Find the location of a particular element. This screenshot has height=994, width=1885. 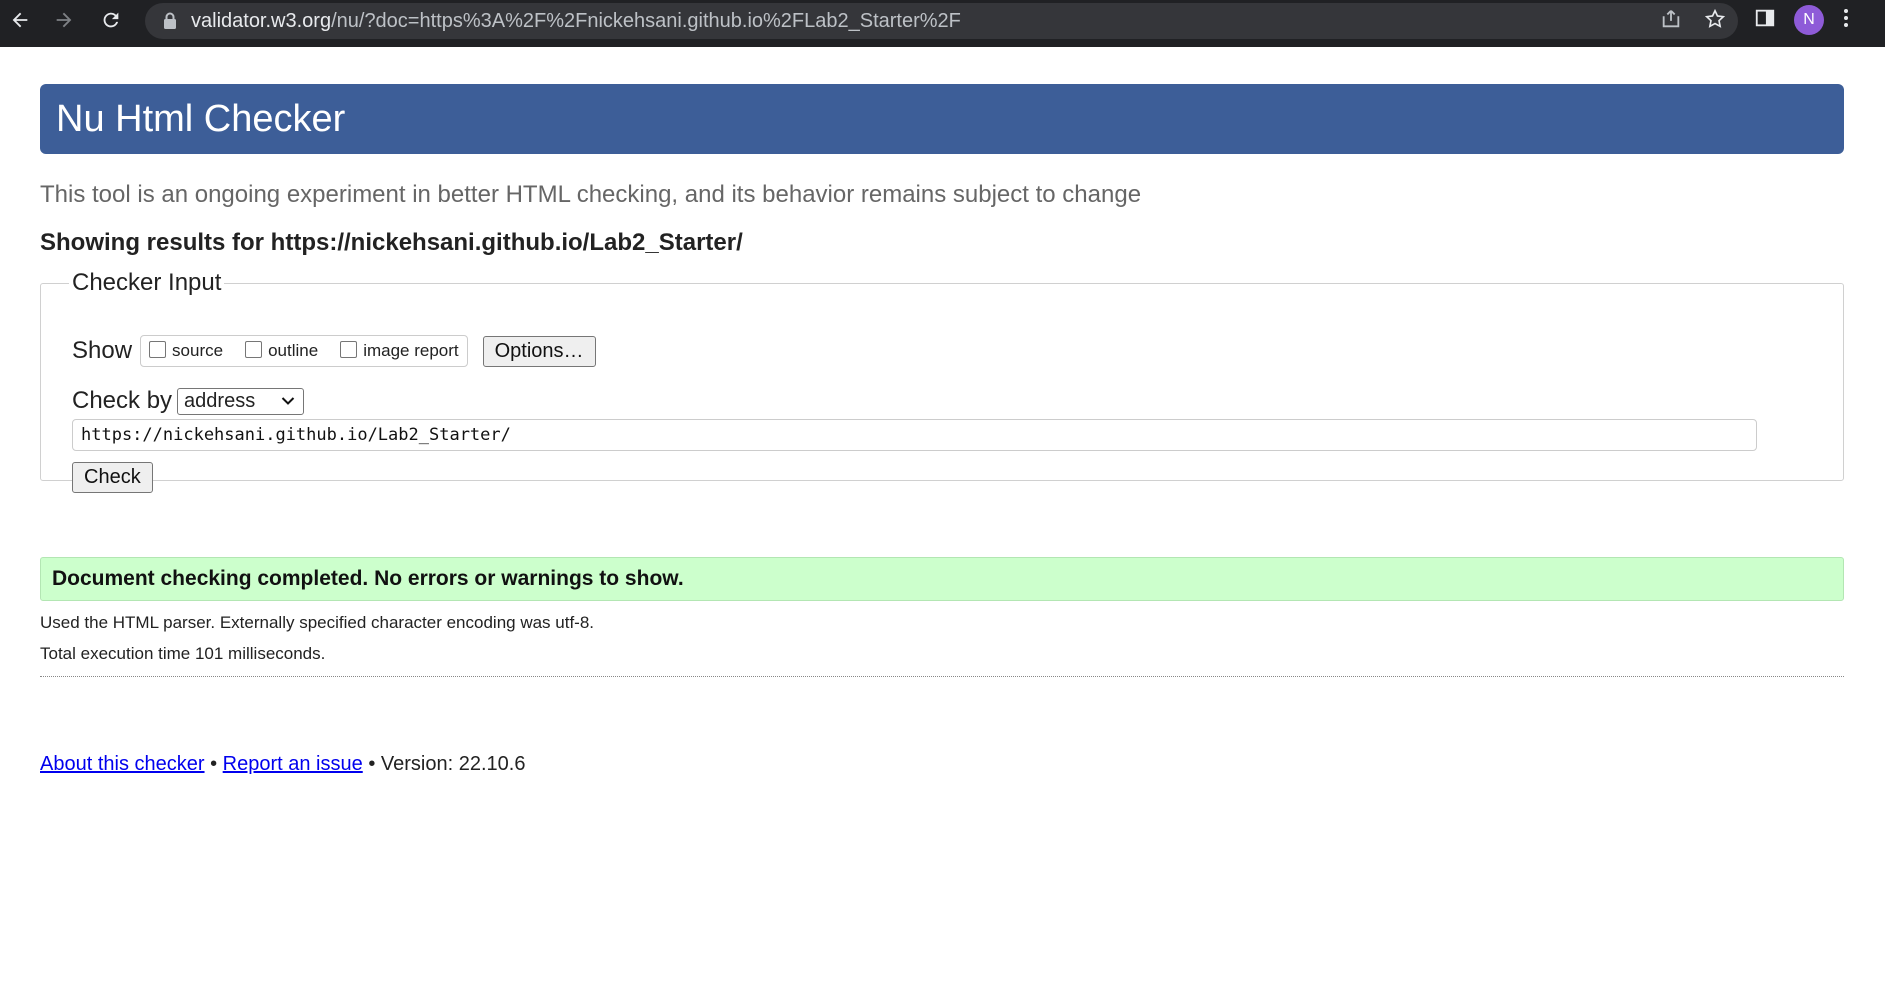

reload-button is located at coordinates (111, 20).